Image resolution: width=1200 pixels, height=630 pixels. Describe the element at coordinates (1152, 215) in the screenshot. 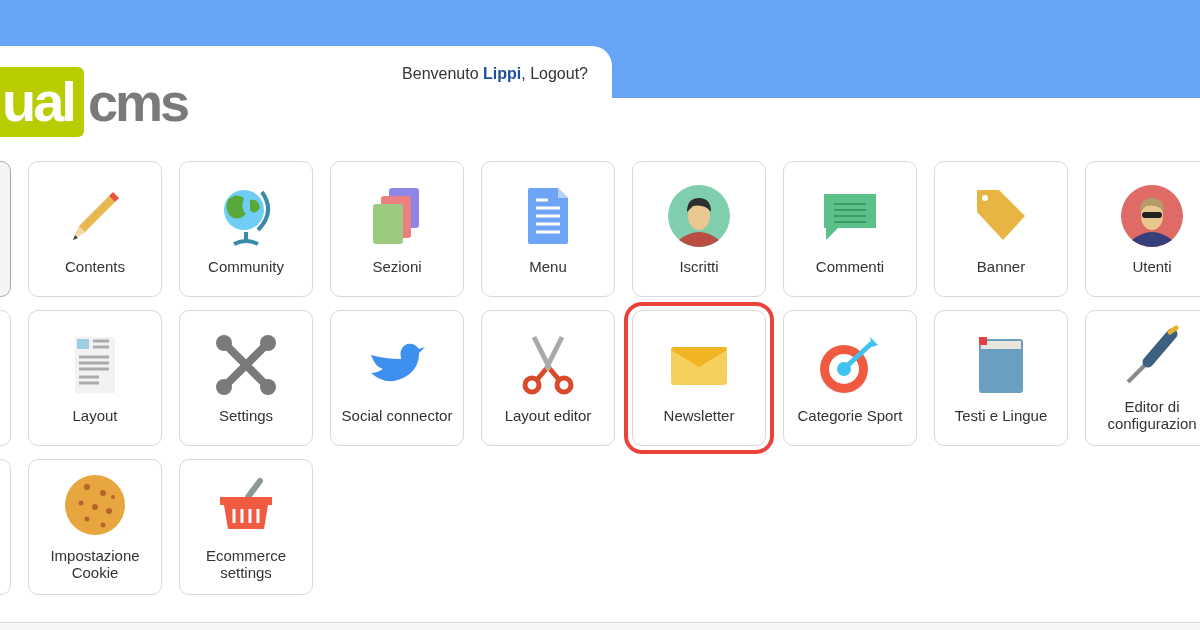

I see `user-avatar-icon` at that location.